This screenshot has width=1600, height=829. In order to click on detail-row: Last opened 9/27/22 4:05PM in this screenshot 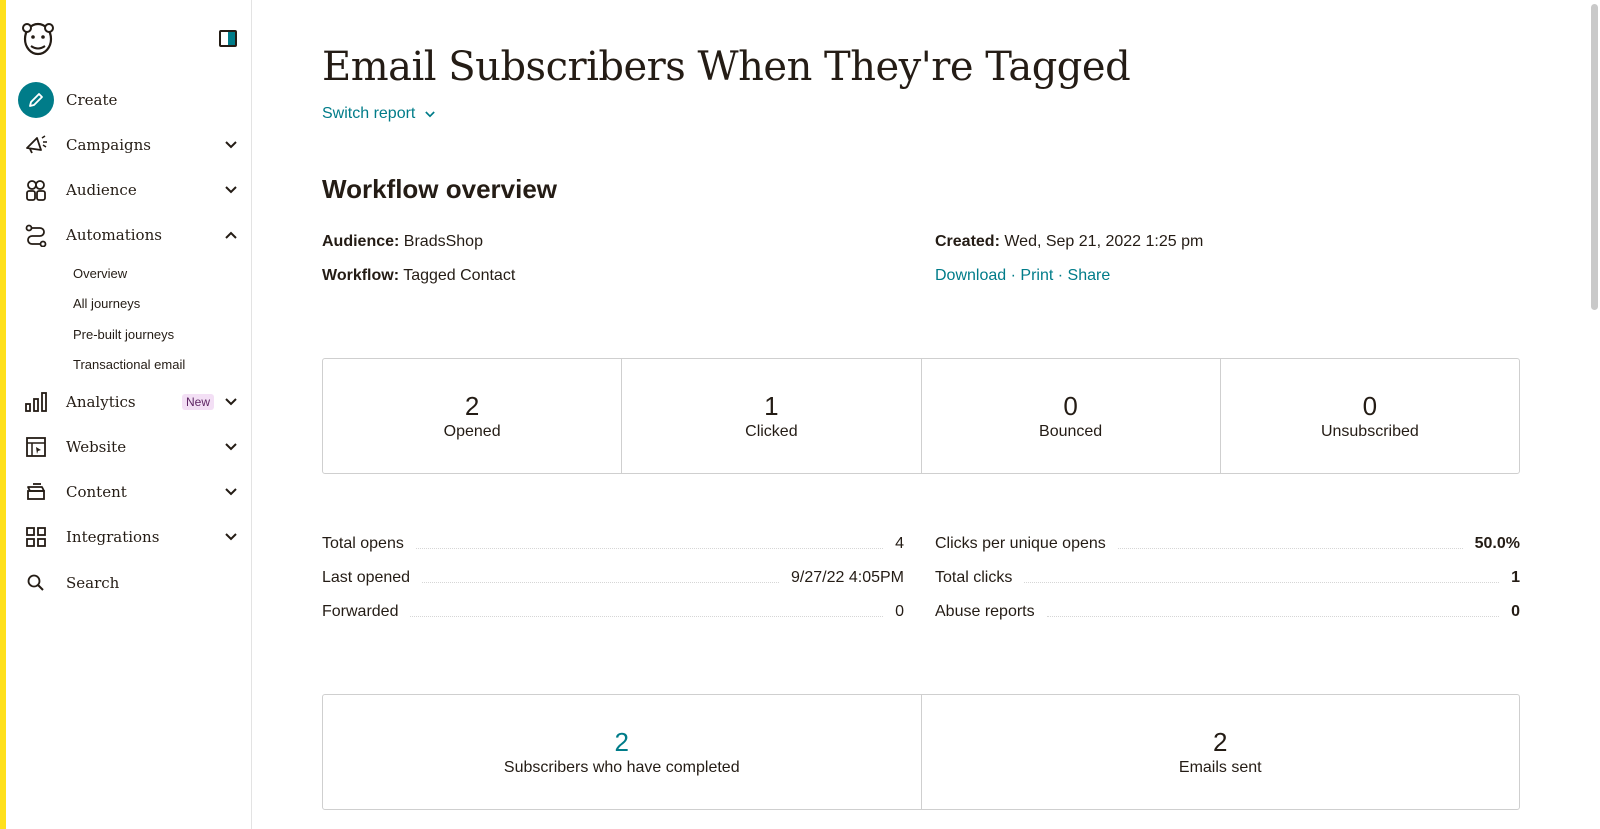, I will do `click(613, 578)`.